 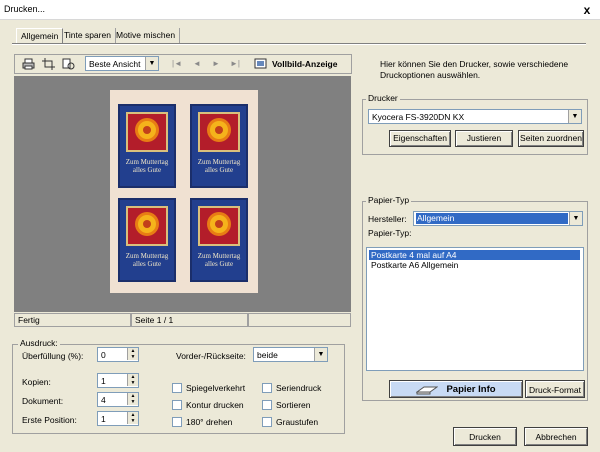 What do you see at coordinates (103, 419) in the screenshot?
I see `erste-position-value: 1` at bounding box center [103, 419].